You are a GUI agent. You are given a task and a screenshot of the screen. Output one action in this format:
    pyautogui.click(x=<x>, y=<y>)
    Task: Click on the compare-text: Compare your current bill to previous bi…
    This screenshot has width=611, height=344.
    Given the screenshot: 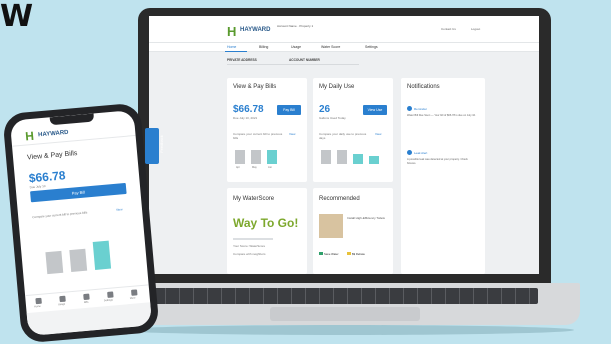 What is the action you would take?
    pyautogui.click(x=258, y=136)
    